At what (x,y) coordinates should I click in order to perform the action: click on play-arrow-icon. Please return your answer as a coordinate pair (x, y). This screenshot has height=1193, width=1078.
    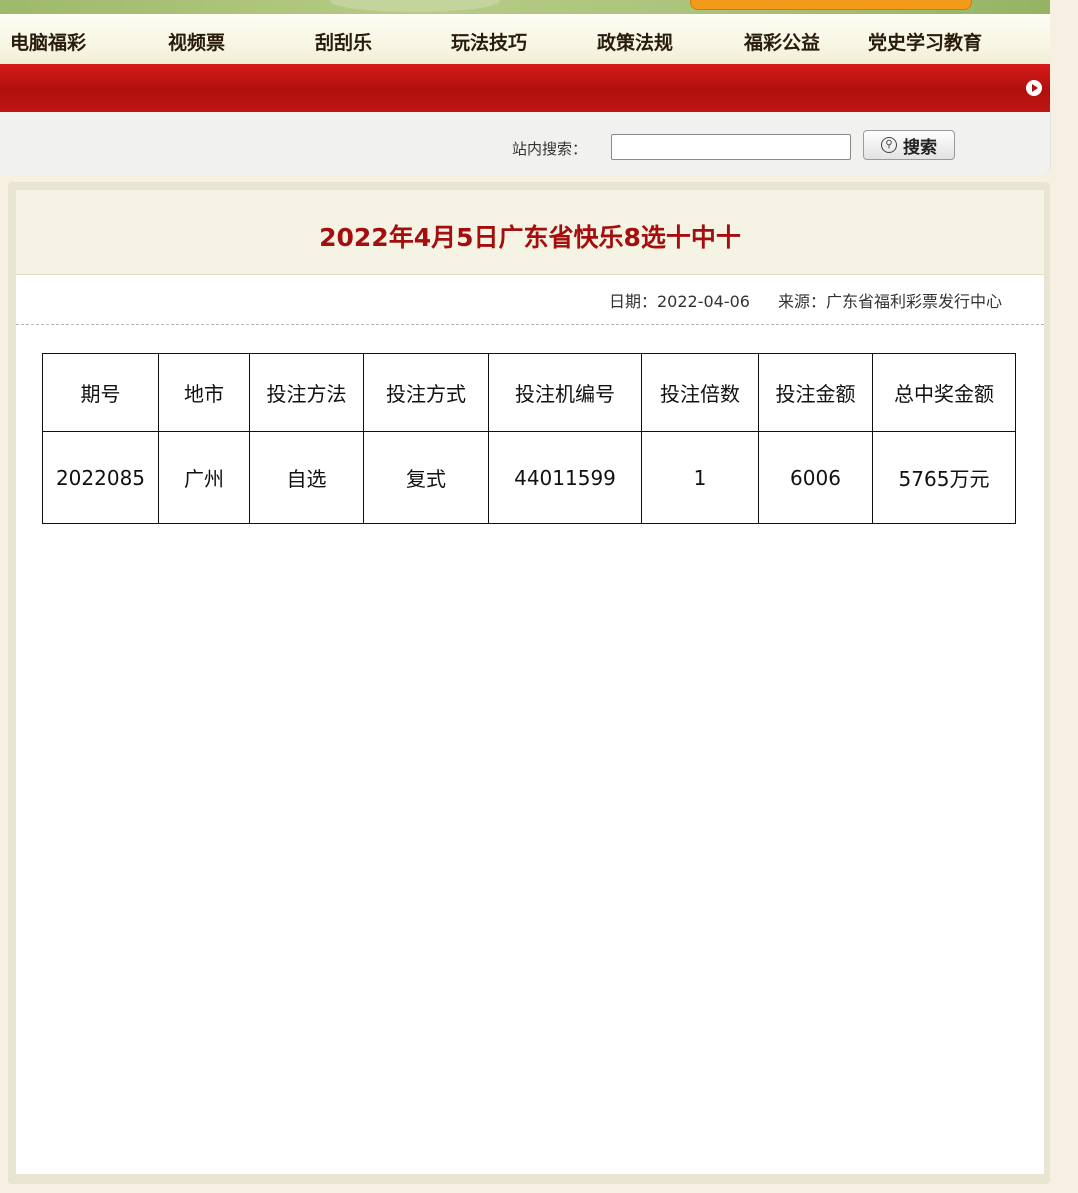
    Looking at the image, I should click on (1034, 88).